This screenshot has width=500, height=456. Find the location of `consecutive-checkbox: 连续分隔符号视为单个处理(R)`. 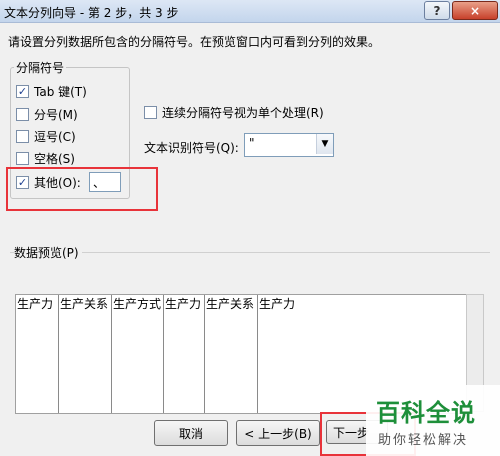

consecutive-checkbox: 连续分隔符号视为单个处理(R) is located at coordinates (234, 112).